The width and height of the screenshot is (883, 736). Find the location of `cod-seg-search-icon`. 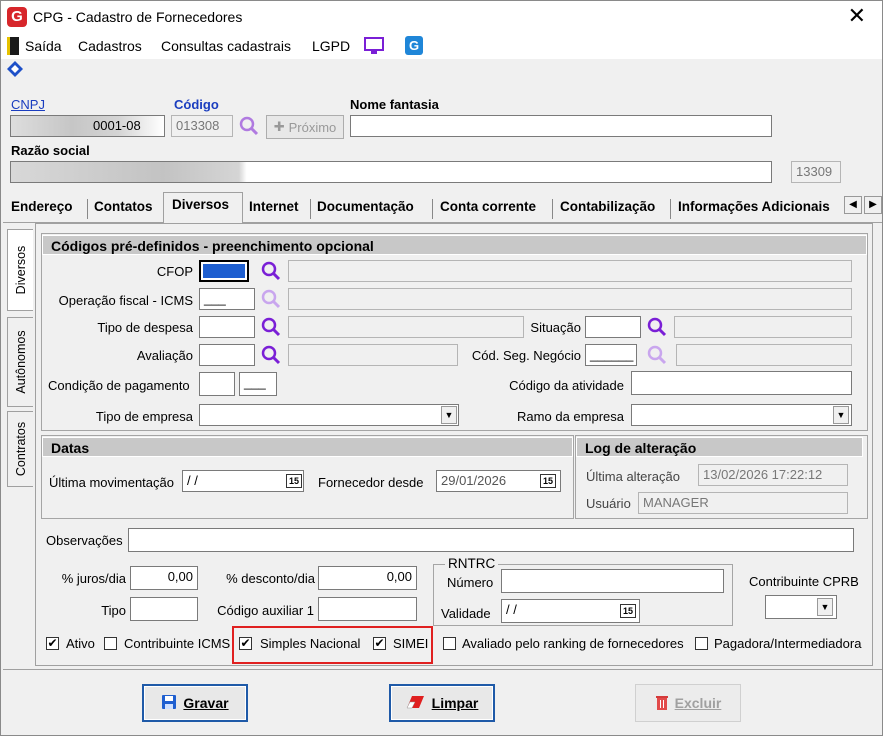

cod-seg-search-icon is located at coordinates (657, 355).